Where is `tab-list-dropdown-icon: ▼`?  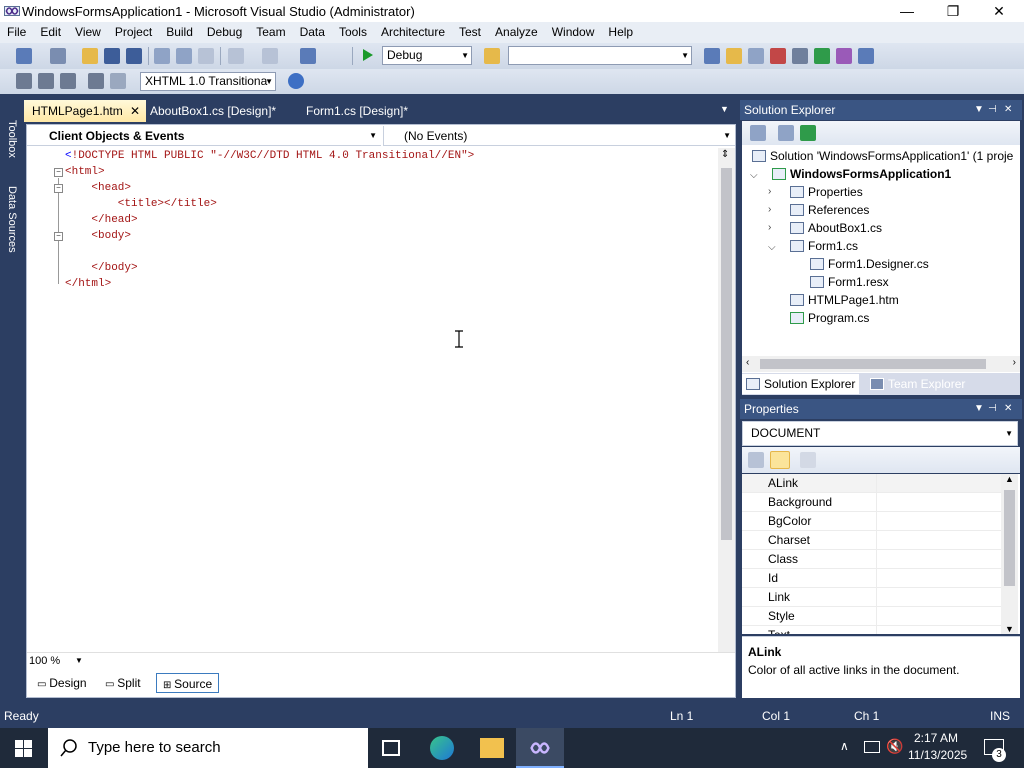
tab-list-dropdown-icon: ▼ is located at coordinates (724, 109).